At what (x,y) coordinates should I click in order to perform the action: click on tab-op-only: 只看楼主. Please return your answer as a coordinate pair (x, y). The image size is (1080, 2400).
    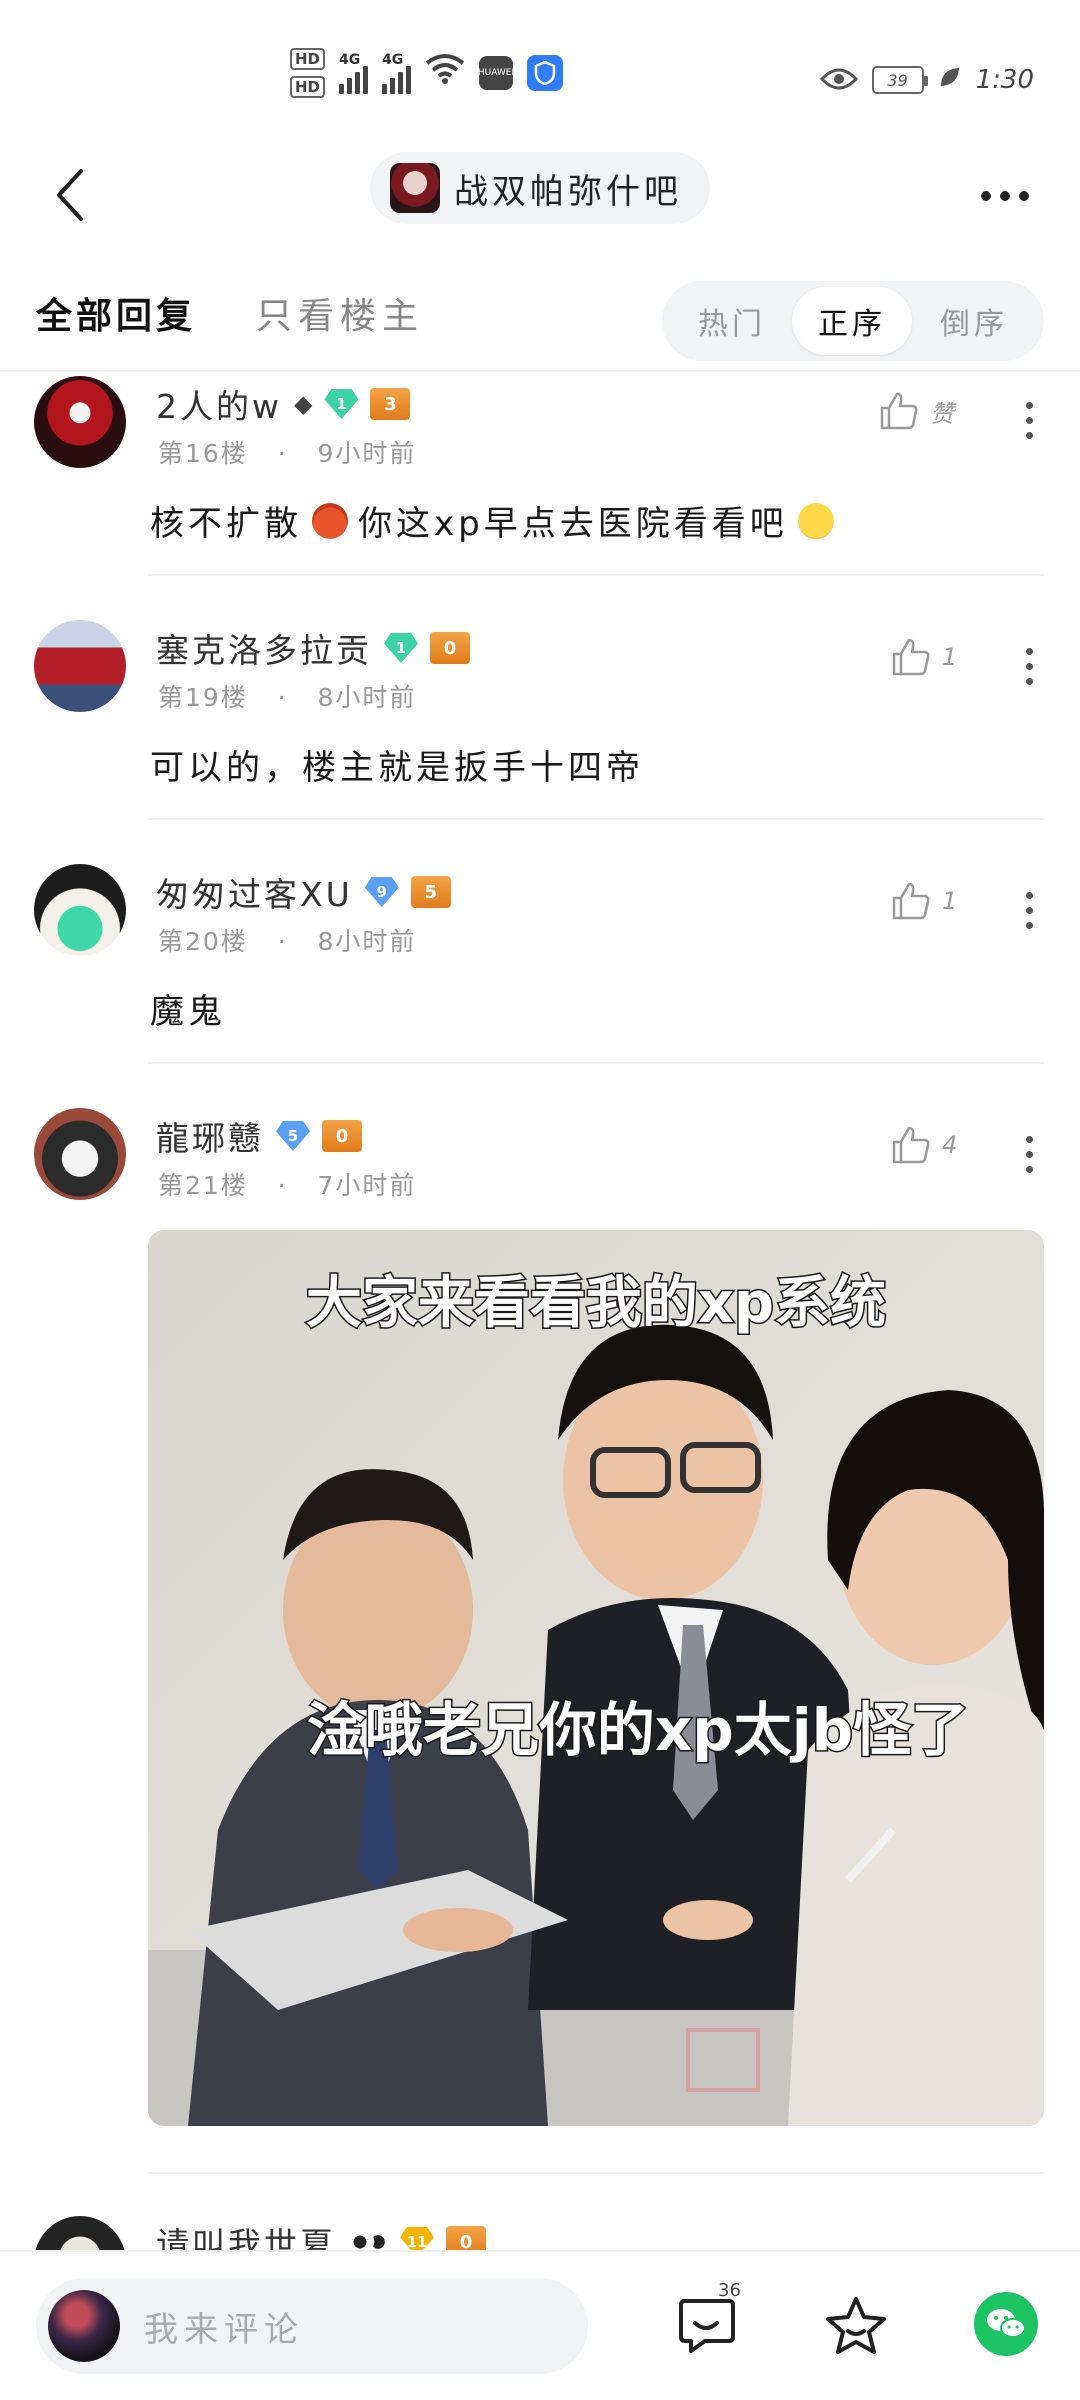
    Looking at the image, I should click on (340, 313).